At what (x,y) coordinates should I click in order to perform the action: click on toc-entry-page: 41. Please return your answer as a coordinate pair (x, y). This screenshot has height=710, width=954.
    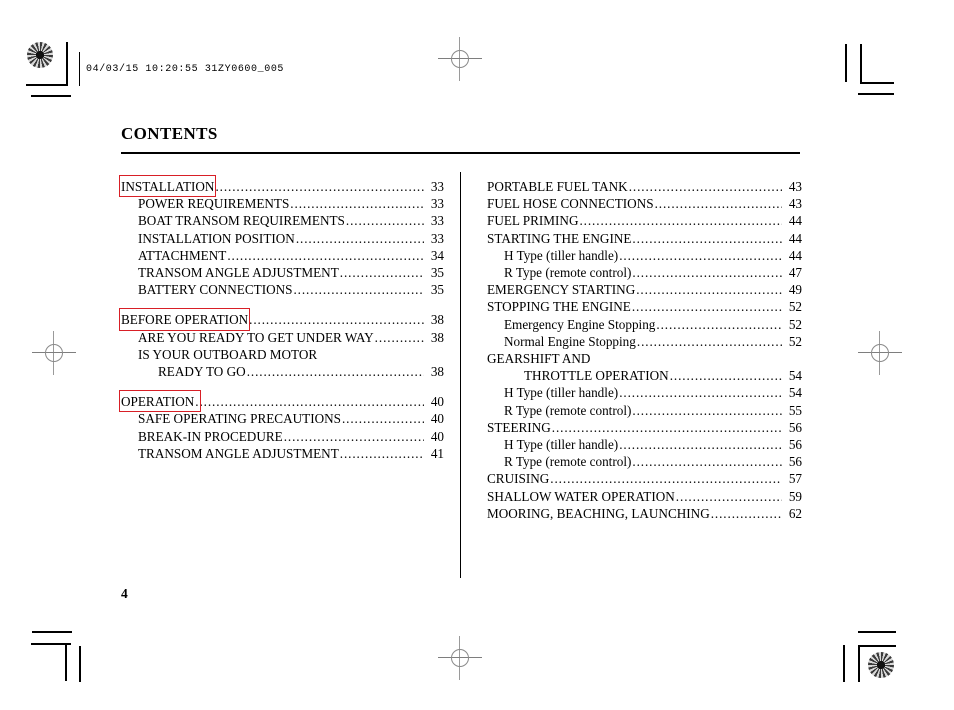
    Looking at the image, I should click on (437, 453).